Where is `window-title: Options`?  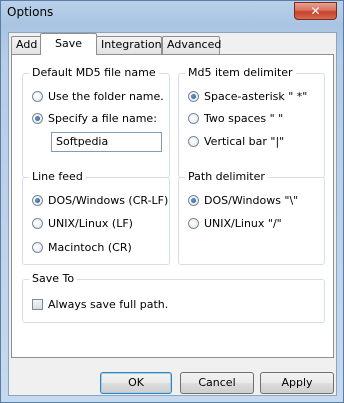
window-title: Options is located at coordinates (30, 12).